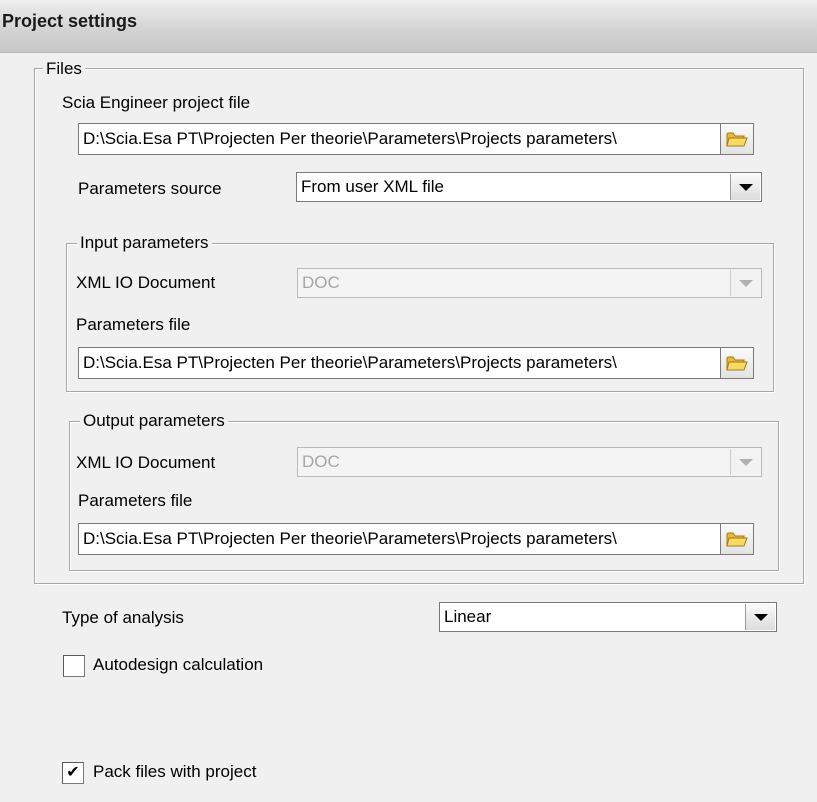 The width and height of the screenshot is (817, 802). What do you see at coordinates (154, 421) in the screenshot?
I see `output-parameters-legend: Output parameters` at bounding box center [154, 421].